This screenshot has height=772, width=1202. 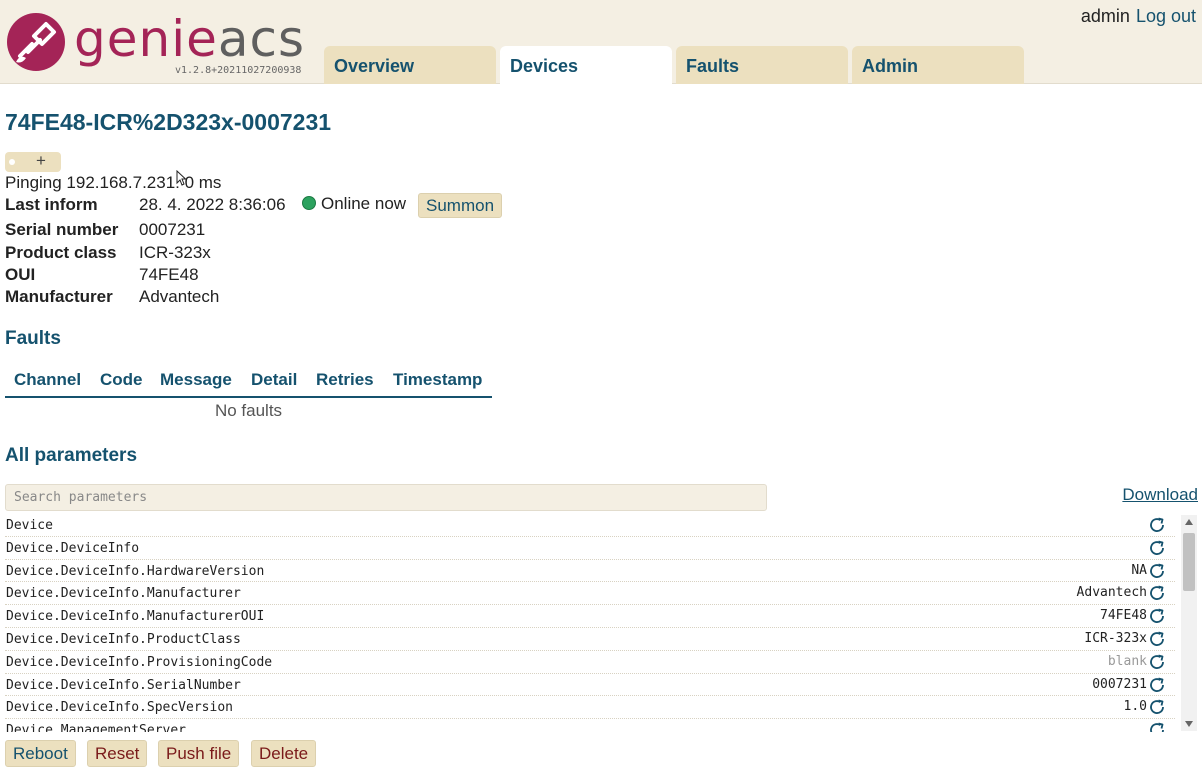 What do you see at coordinates (1127, 661) in the screenshot?
I see `parameter-value: blank` at bounding box center [1127, 661].